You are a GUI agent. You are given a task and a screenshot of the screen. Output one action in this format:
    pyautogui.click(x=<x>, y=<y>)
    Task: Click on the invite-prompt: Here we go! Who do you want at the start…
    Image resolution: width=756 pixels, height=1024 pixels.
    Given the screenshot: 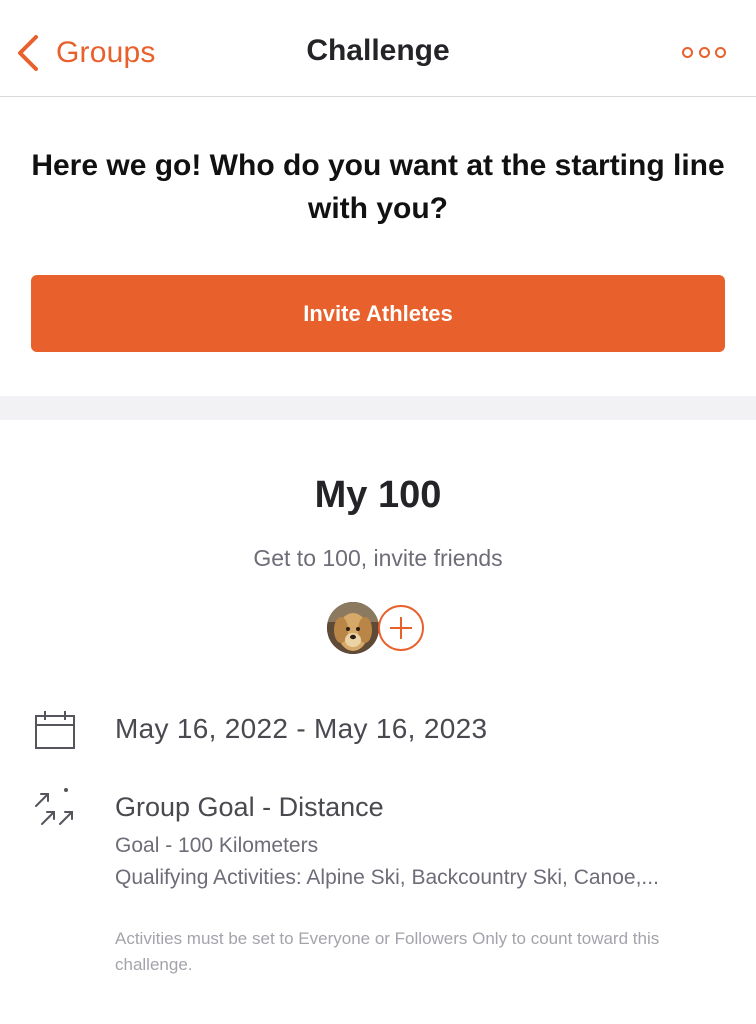 What is the action you would take?
    pyautogui.click(x=378, y=187)
    